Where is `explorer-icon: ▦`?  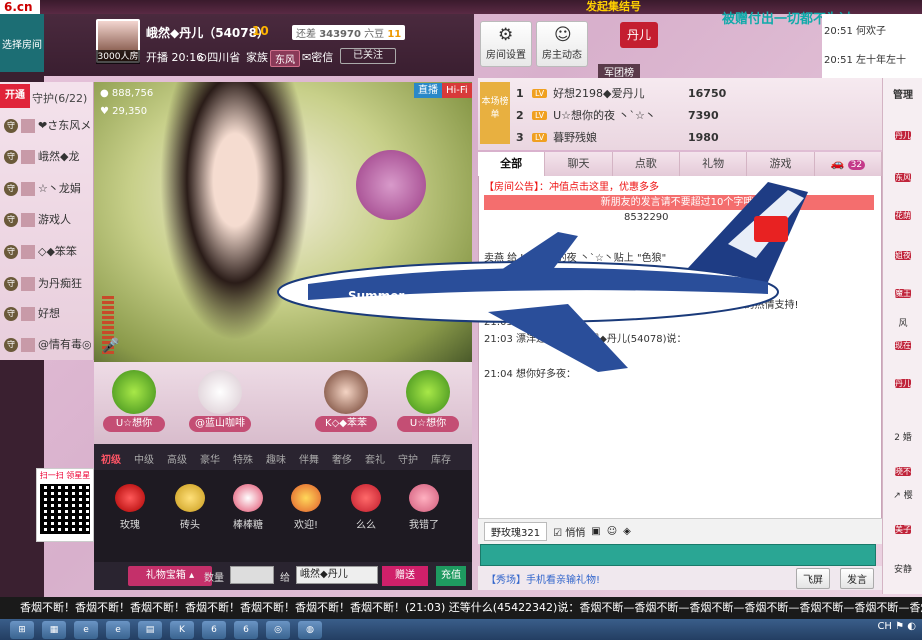
explorer-icon: ▦ is located at coordinates (54, 629).